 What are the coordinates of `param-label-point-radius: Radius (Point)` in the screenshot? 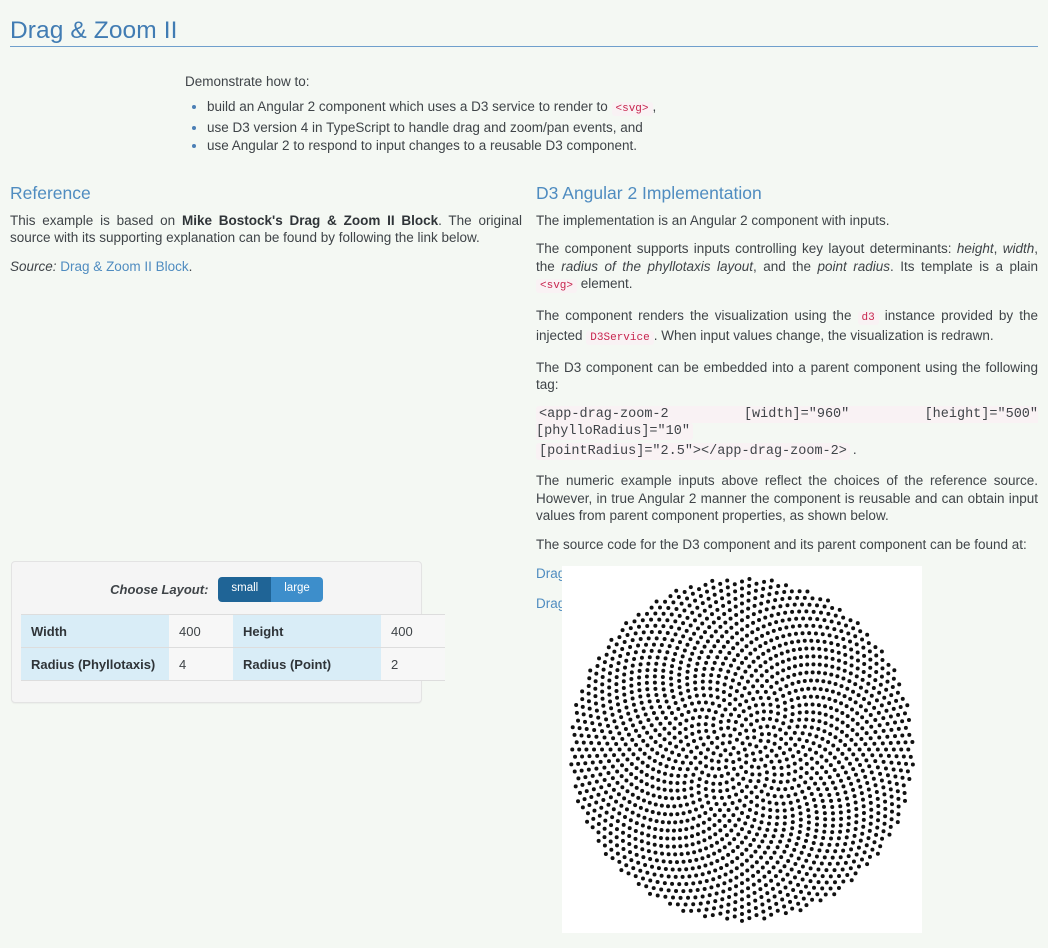 It's located at (307, 664).